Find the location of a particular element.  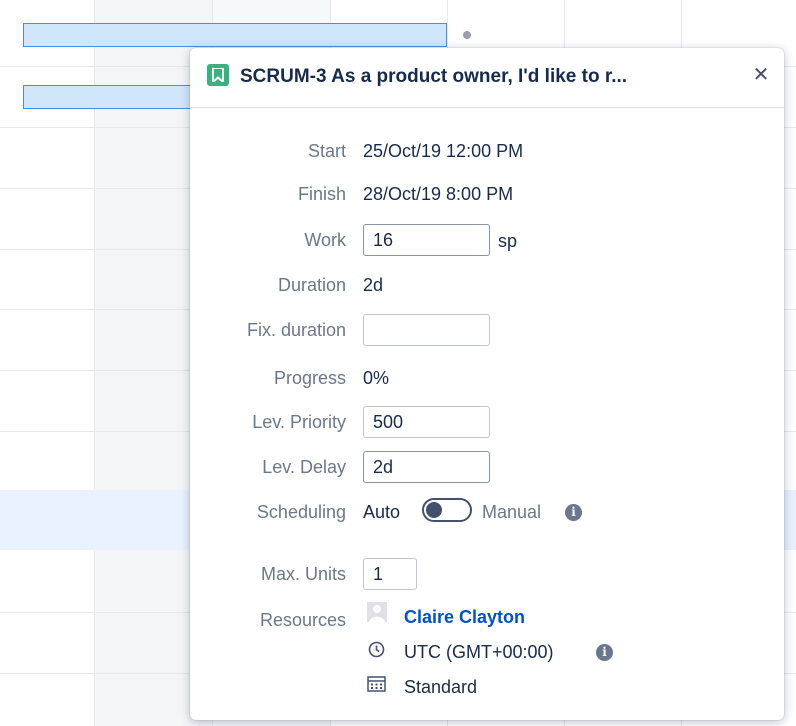

close-icon: ✕ is located at coordinates (761, 75).